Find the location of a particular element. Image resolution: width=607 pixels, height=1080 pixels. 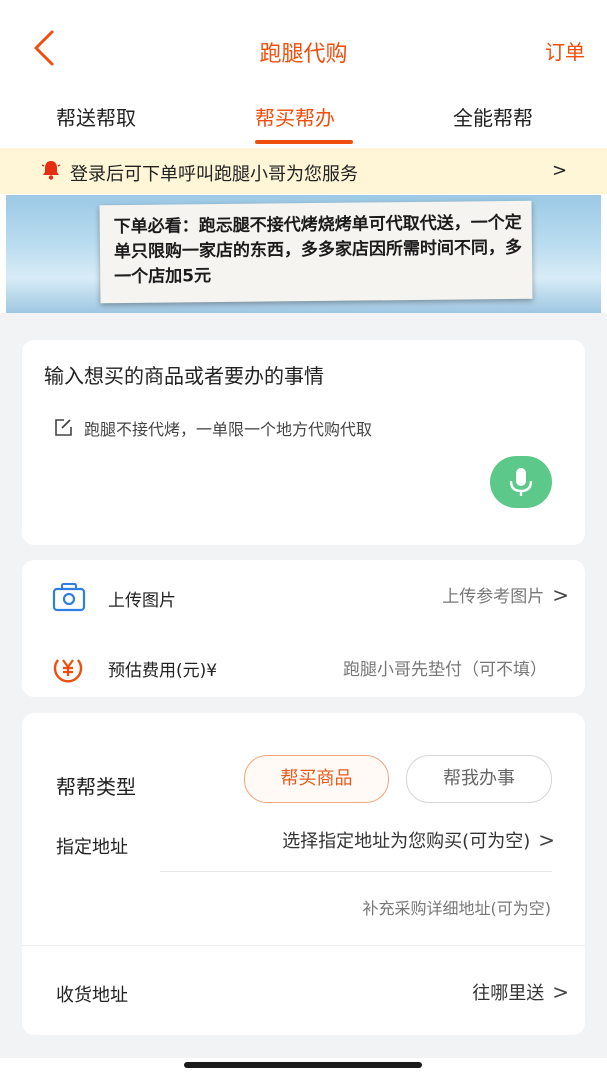

help-type-buy-chip: 帮买商品 is located at coordinates (316, 779).